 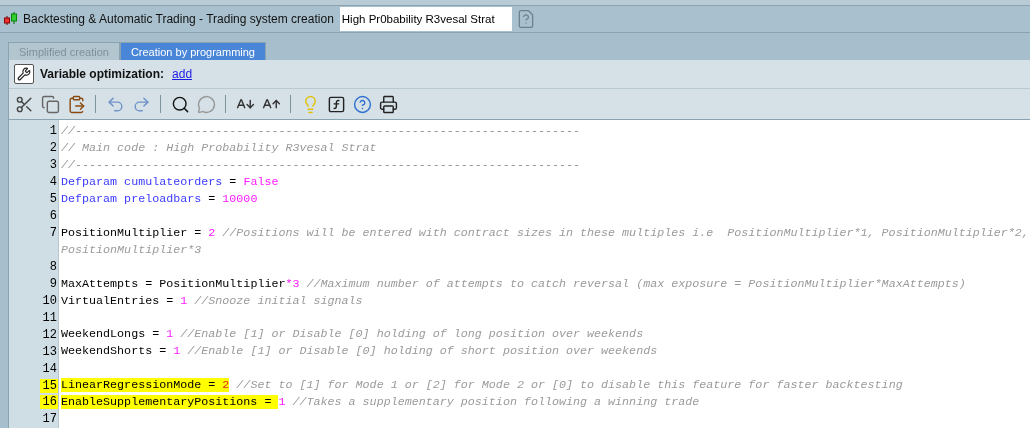 I want to click on line-number: 6, so click(x=53, y=216).